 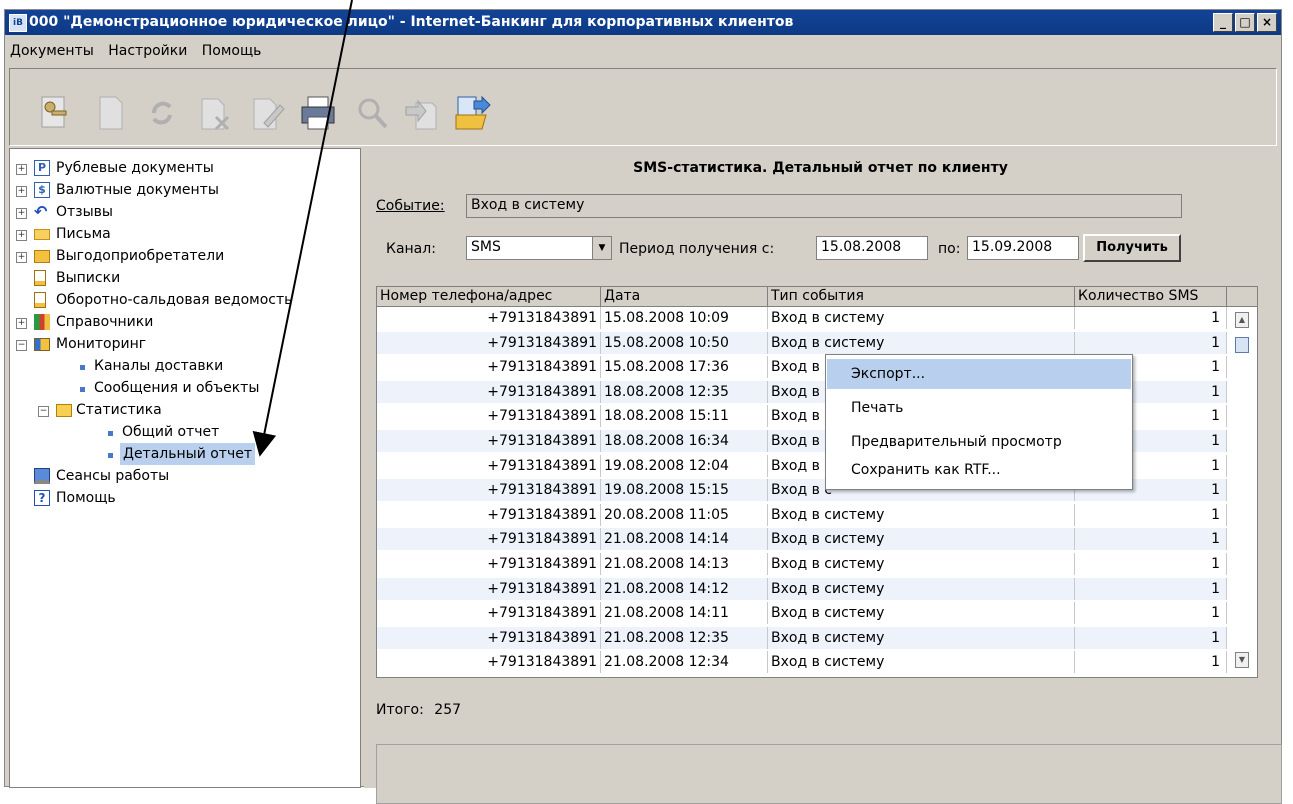 What do you see at coordinates (697, 249) in the screenshot?
I see `period-label: Период получения с:` at bounding box center [697, 249].